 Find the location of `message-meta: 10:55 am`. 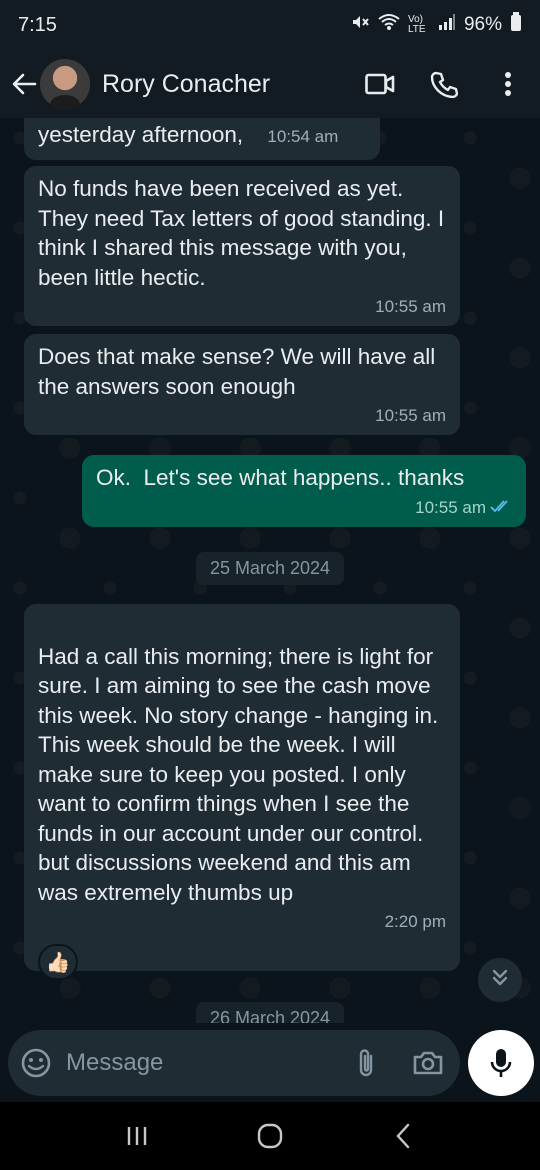

message-meta: 10:55 am is located at coordinates (304, 508).